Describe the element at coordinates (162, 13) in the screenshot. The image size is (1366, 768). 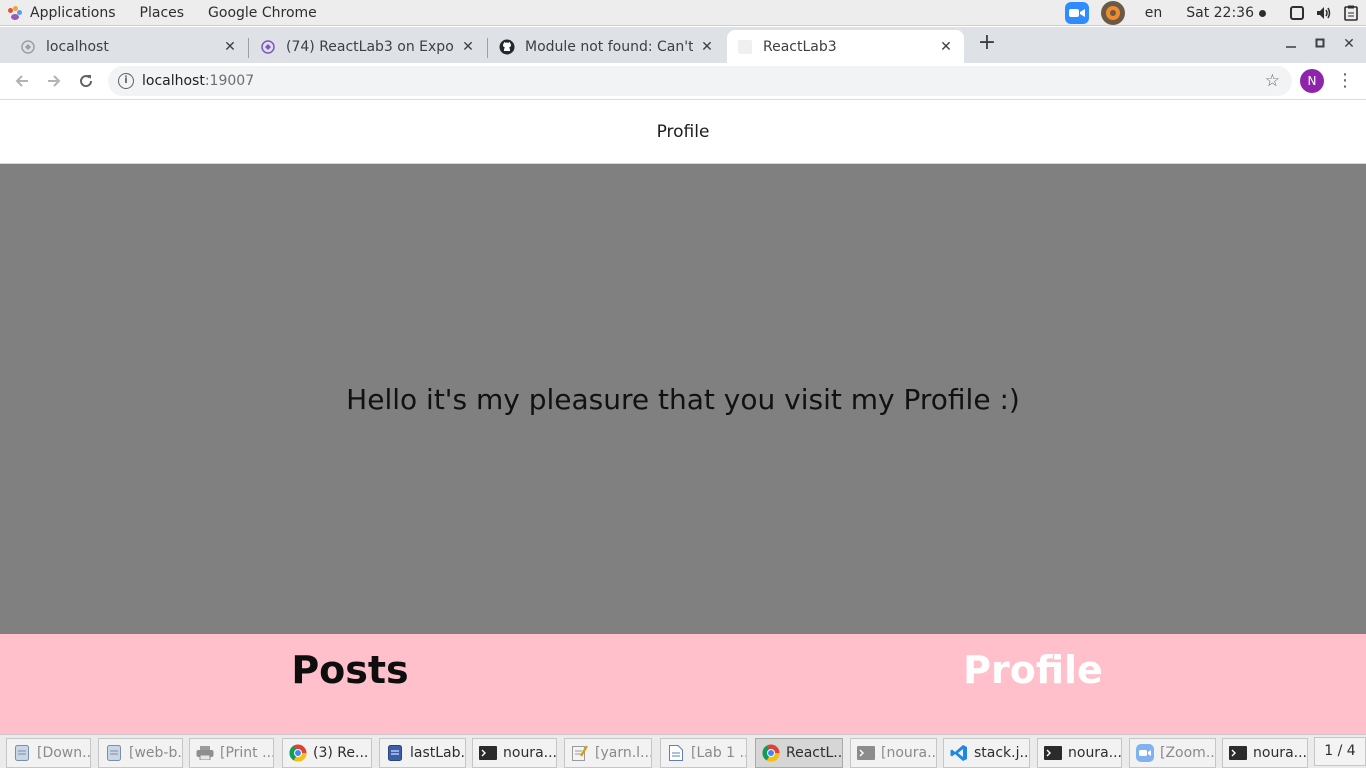
I see `places-menu: Places` at that location.